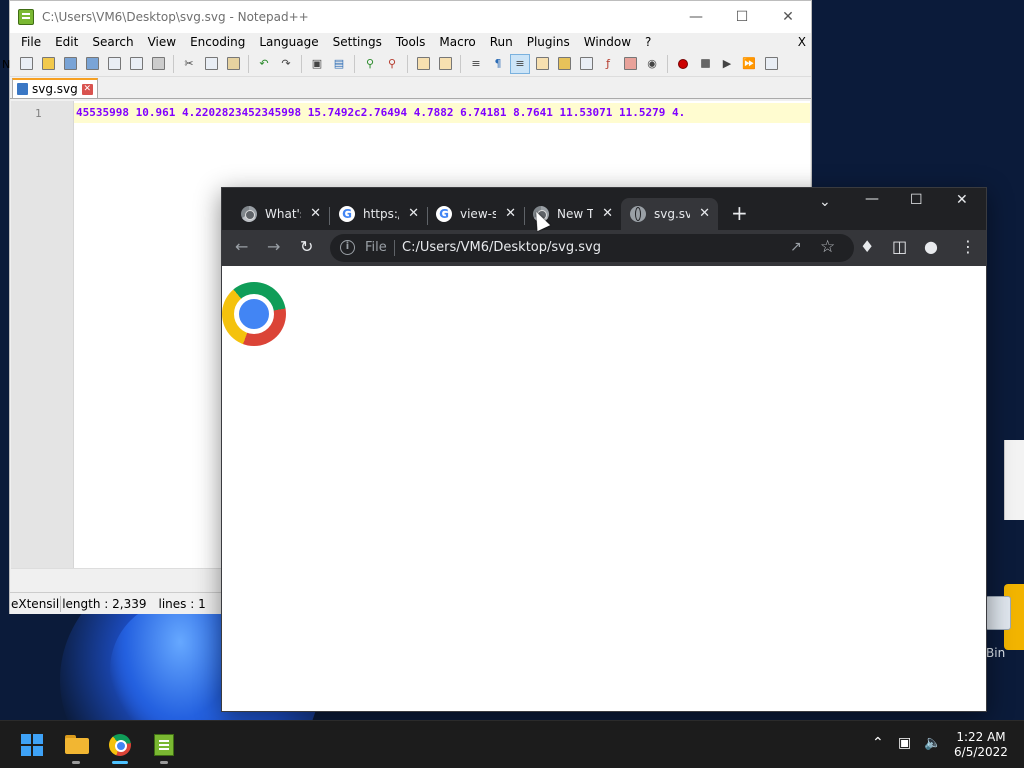  Describe the element at coordinates (112, 42) in the screenshot. I see `menu-search: Search` at that location.